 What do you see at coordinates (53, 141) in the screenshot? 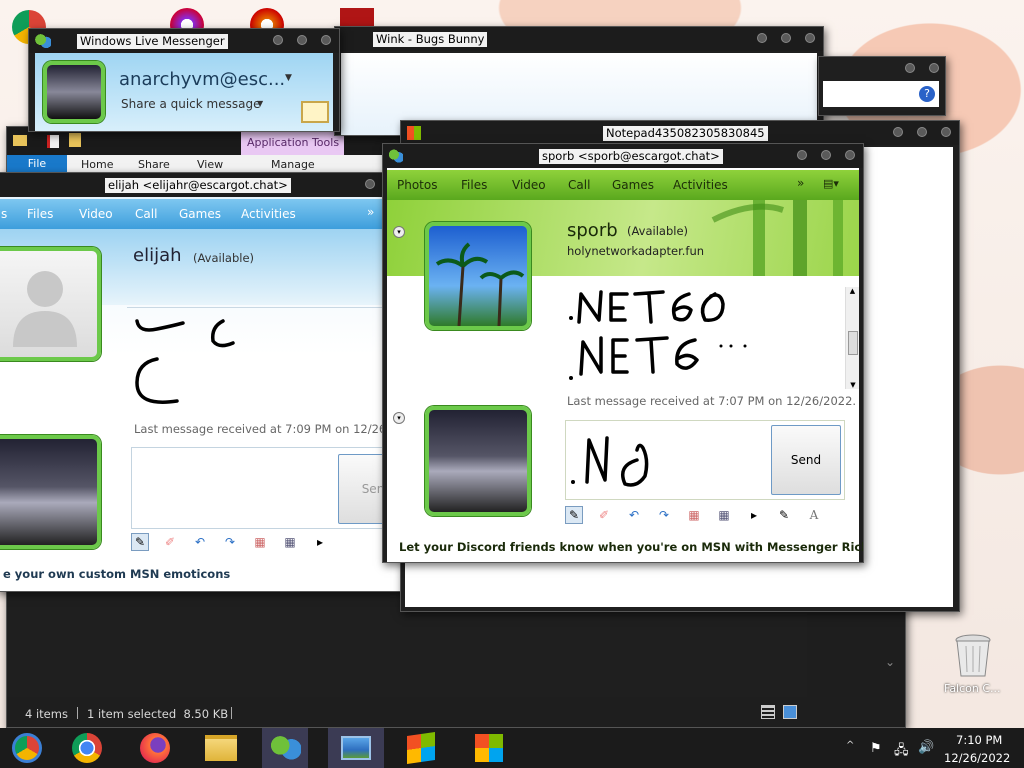
I see `quick-access-save-icon` at bounding box center [53, 141].